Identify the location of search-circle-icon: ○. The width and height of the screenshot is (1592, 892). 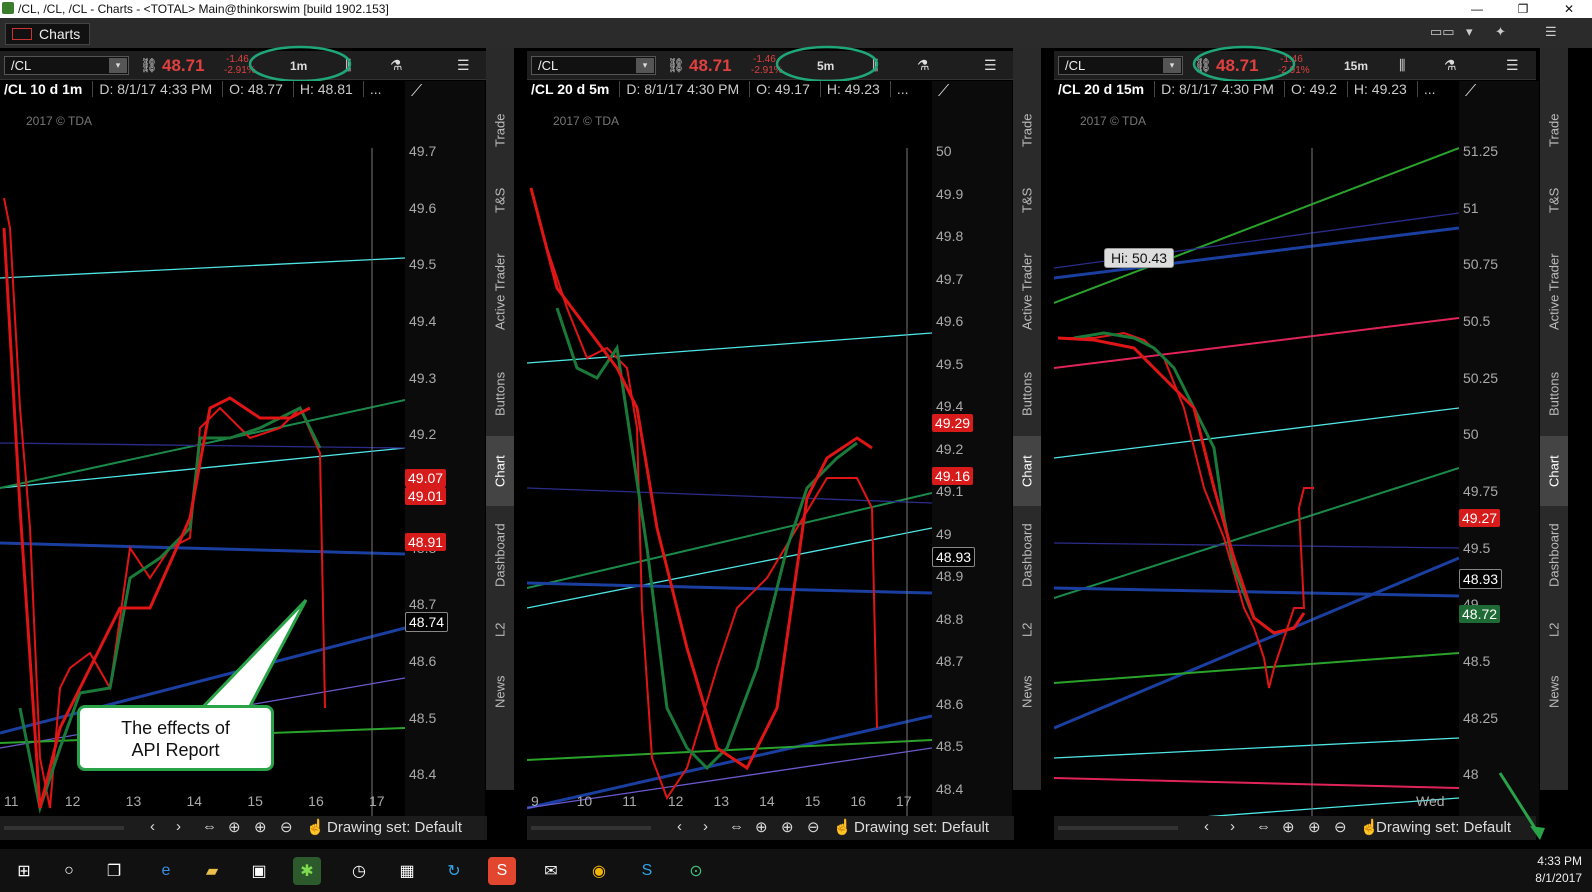
(69, 871).